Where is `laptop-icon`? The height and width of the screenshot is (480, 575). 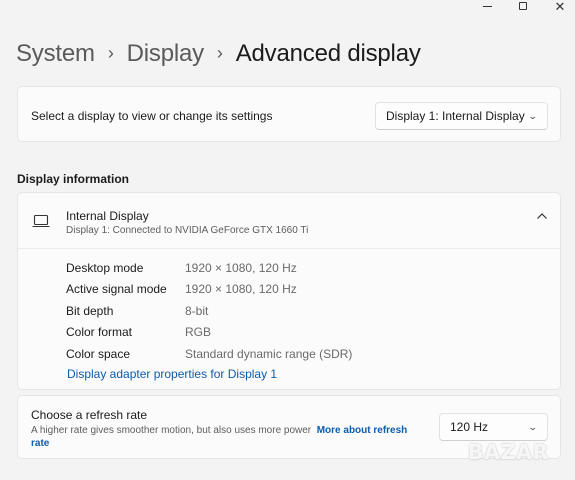 laptop-icon is located at coordinates (41, 221).